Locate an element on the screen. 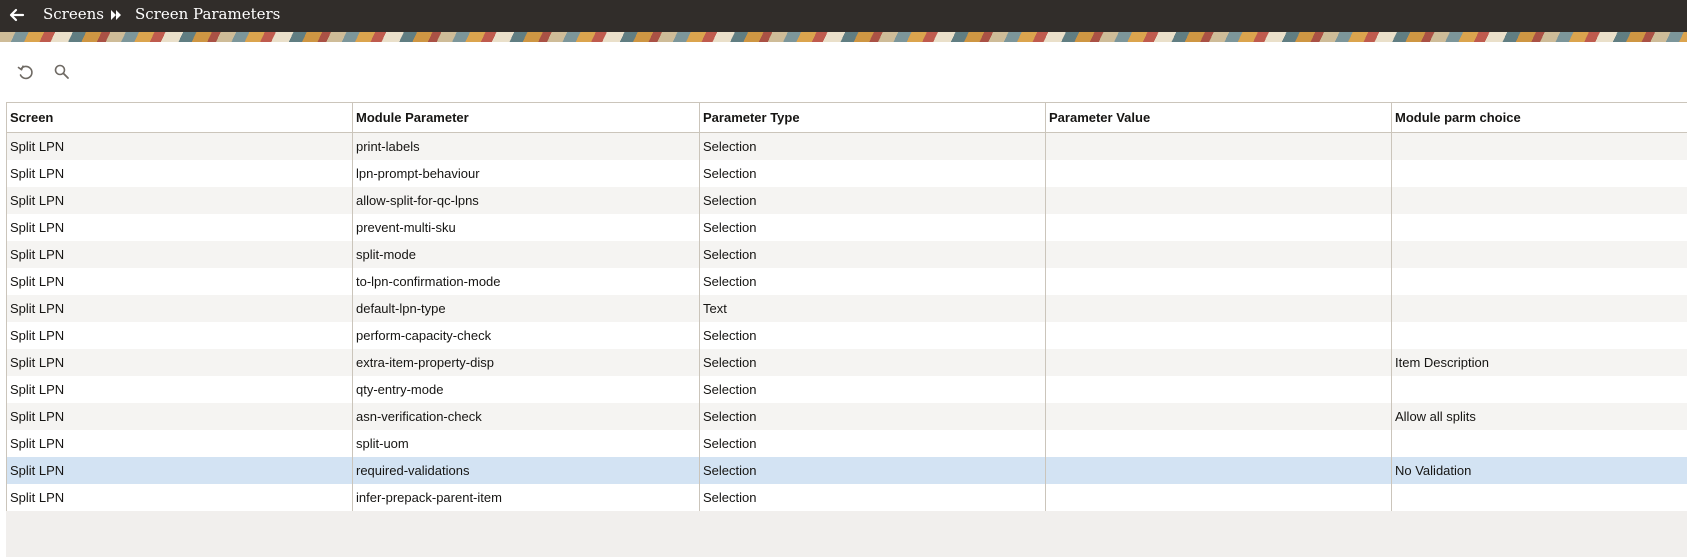  page-title: Screen Parameters is located at coordinates (208, 14).